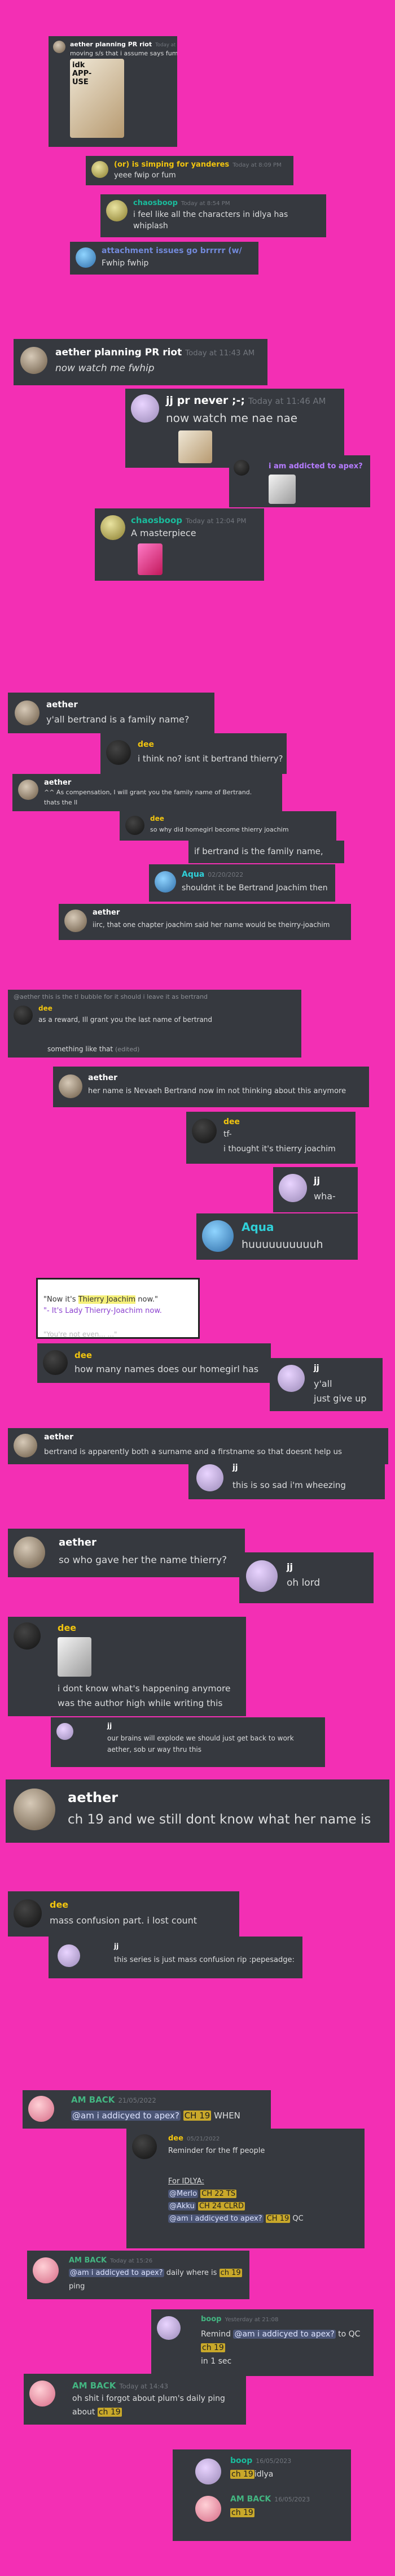 The image size is (395, 2576). Describe the element at coordinates (216, 2361) in the screenshot. I see `message-text: in 1 sec` at that location.